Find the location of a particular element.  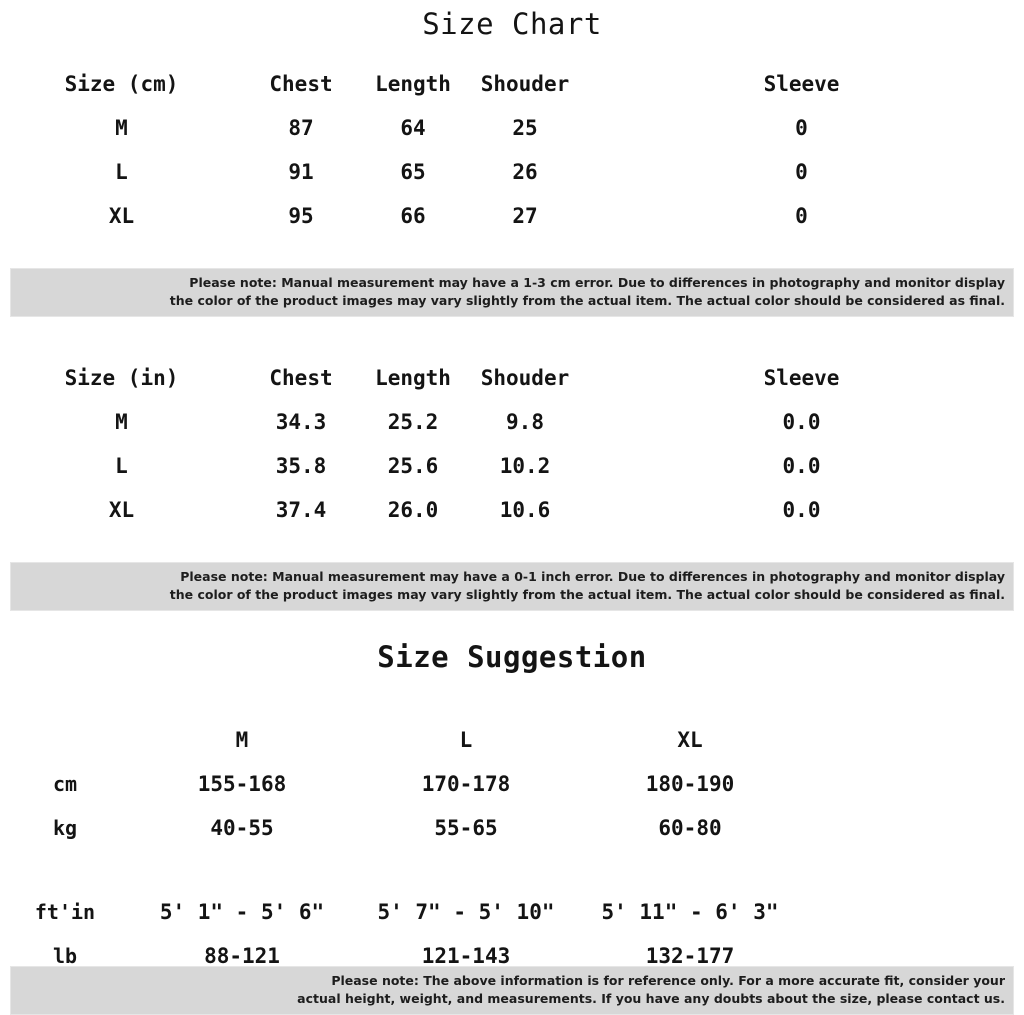

cell-shoulder: 10.6 is located at coordinates (525, 510).